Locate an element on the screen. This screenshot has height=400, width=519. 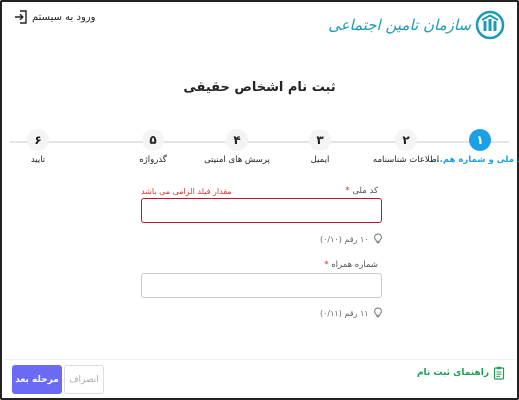
step-email: ۳ ایمیل is located at coordinates (320, 147).